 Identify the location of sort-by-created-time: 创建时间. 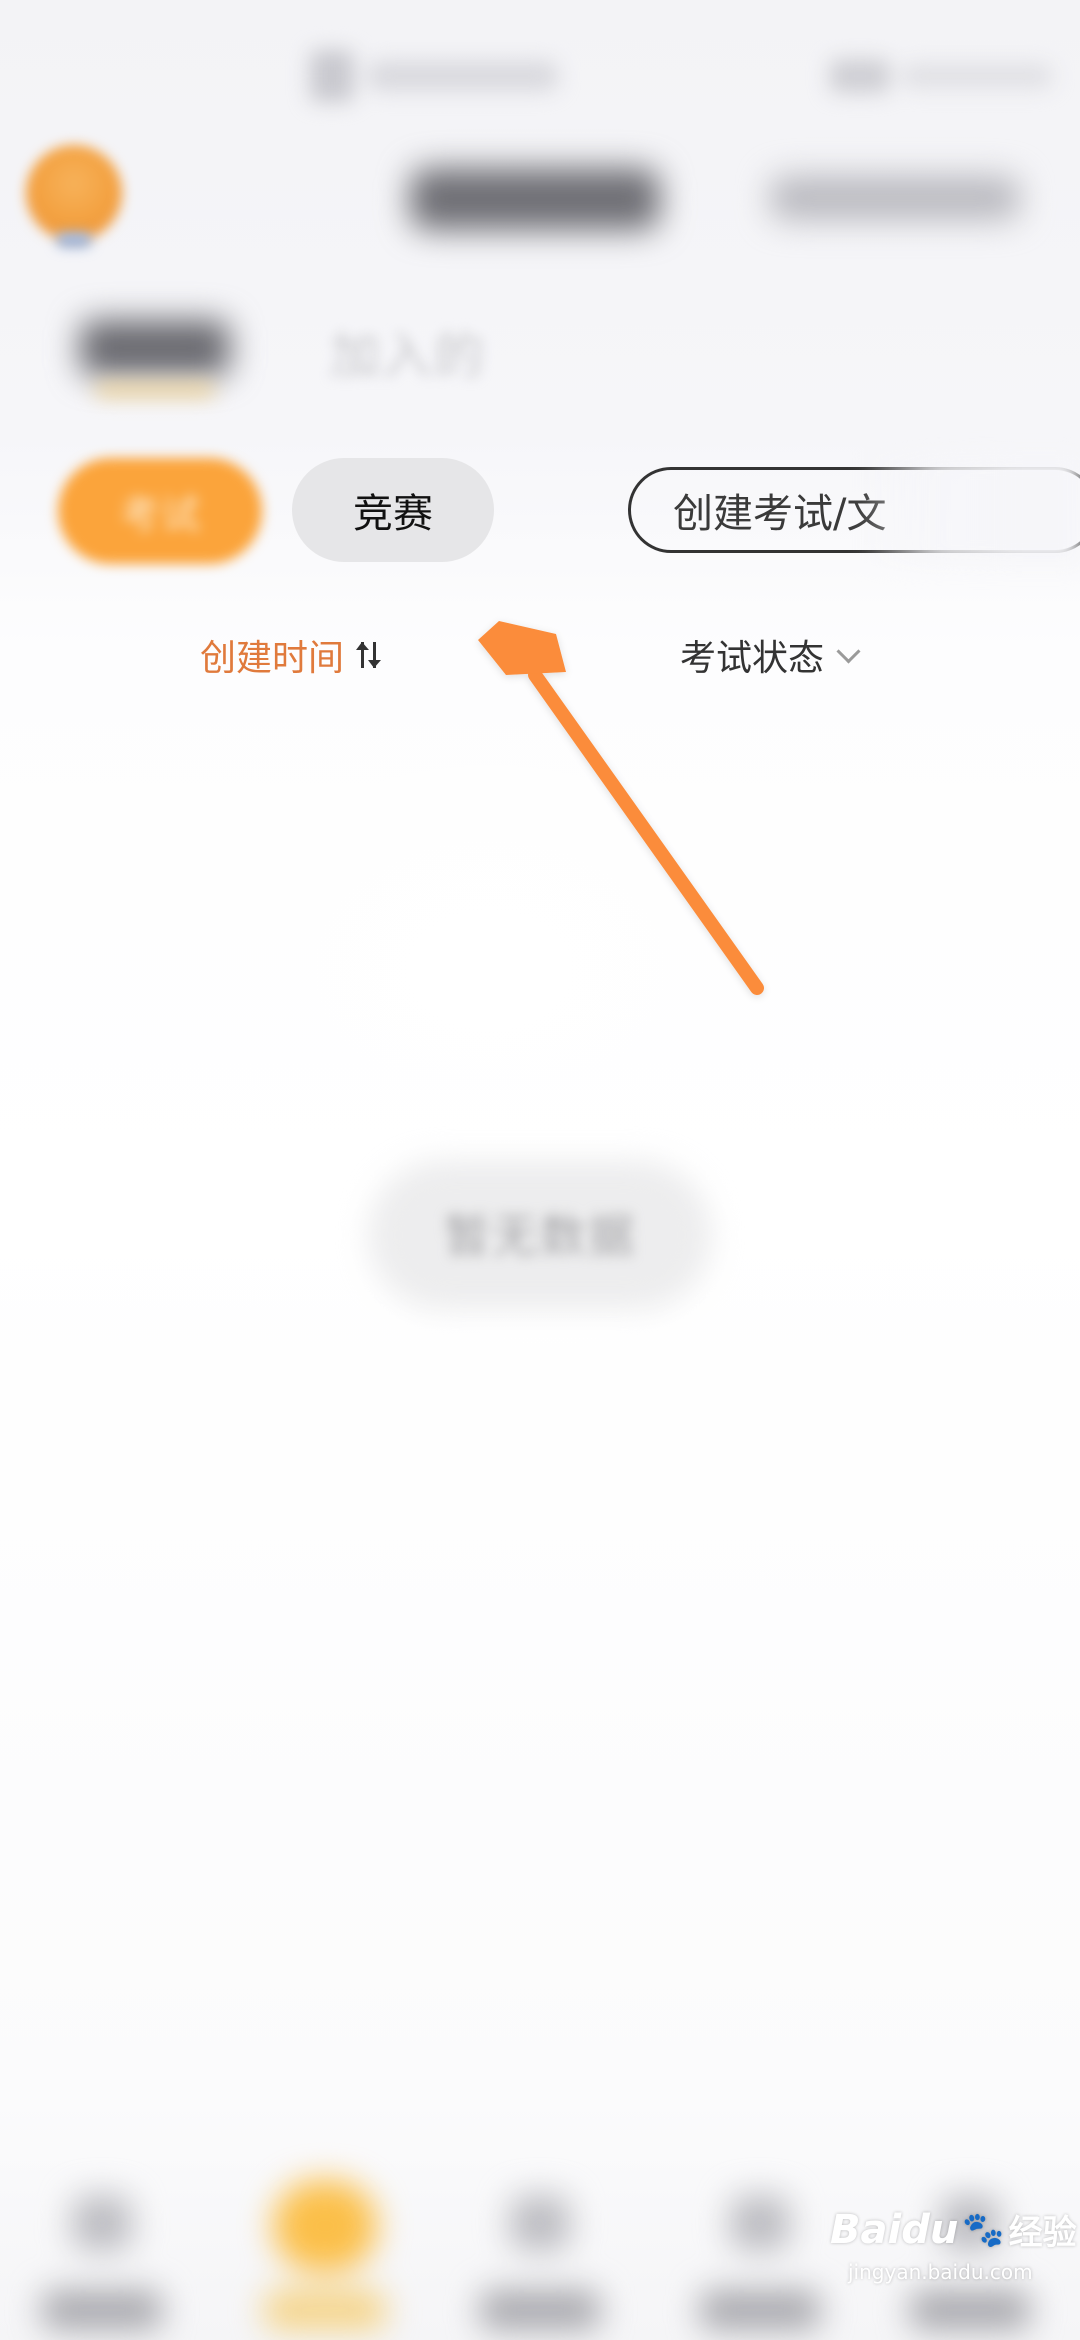
(292, 655).